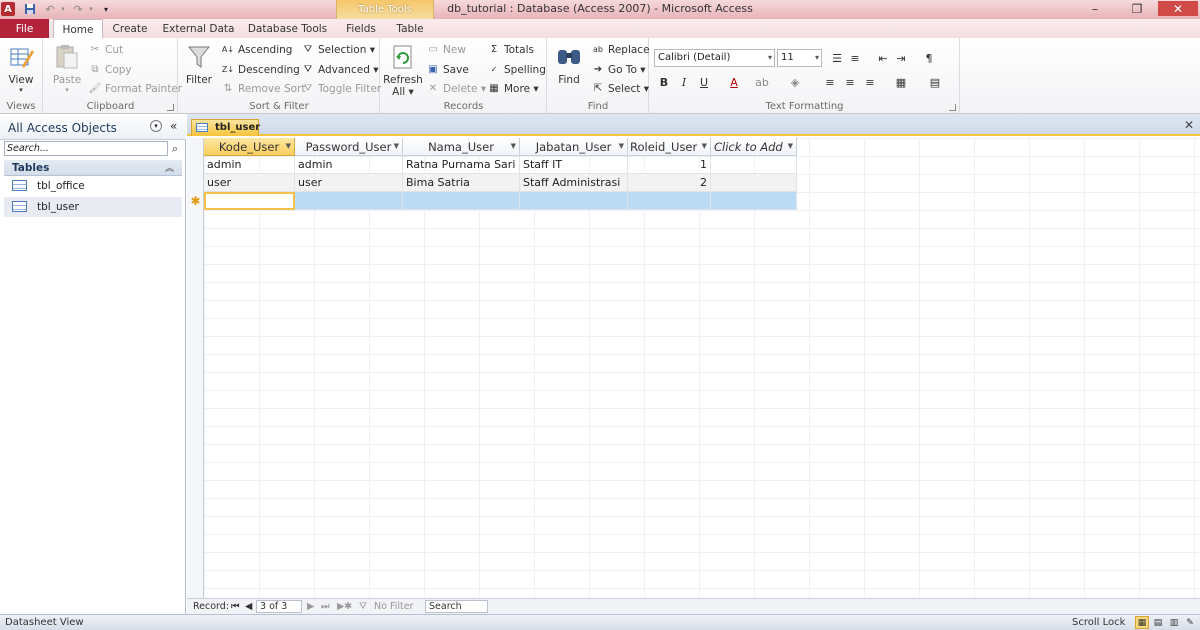 This screenshot has height=630, width=1200. I want to click on new-record-button: ▭ New, so click(446, 49).